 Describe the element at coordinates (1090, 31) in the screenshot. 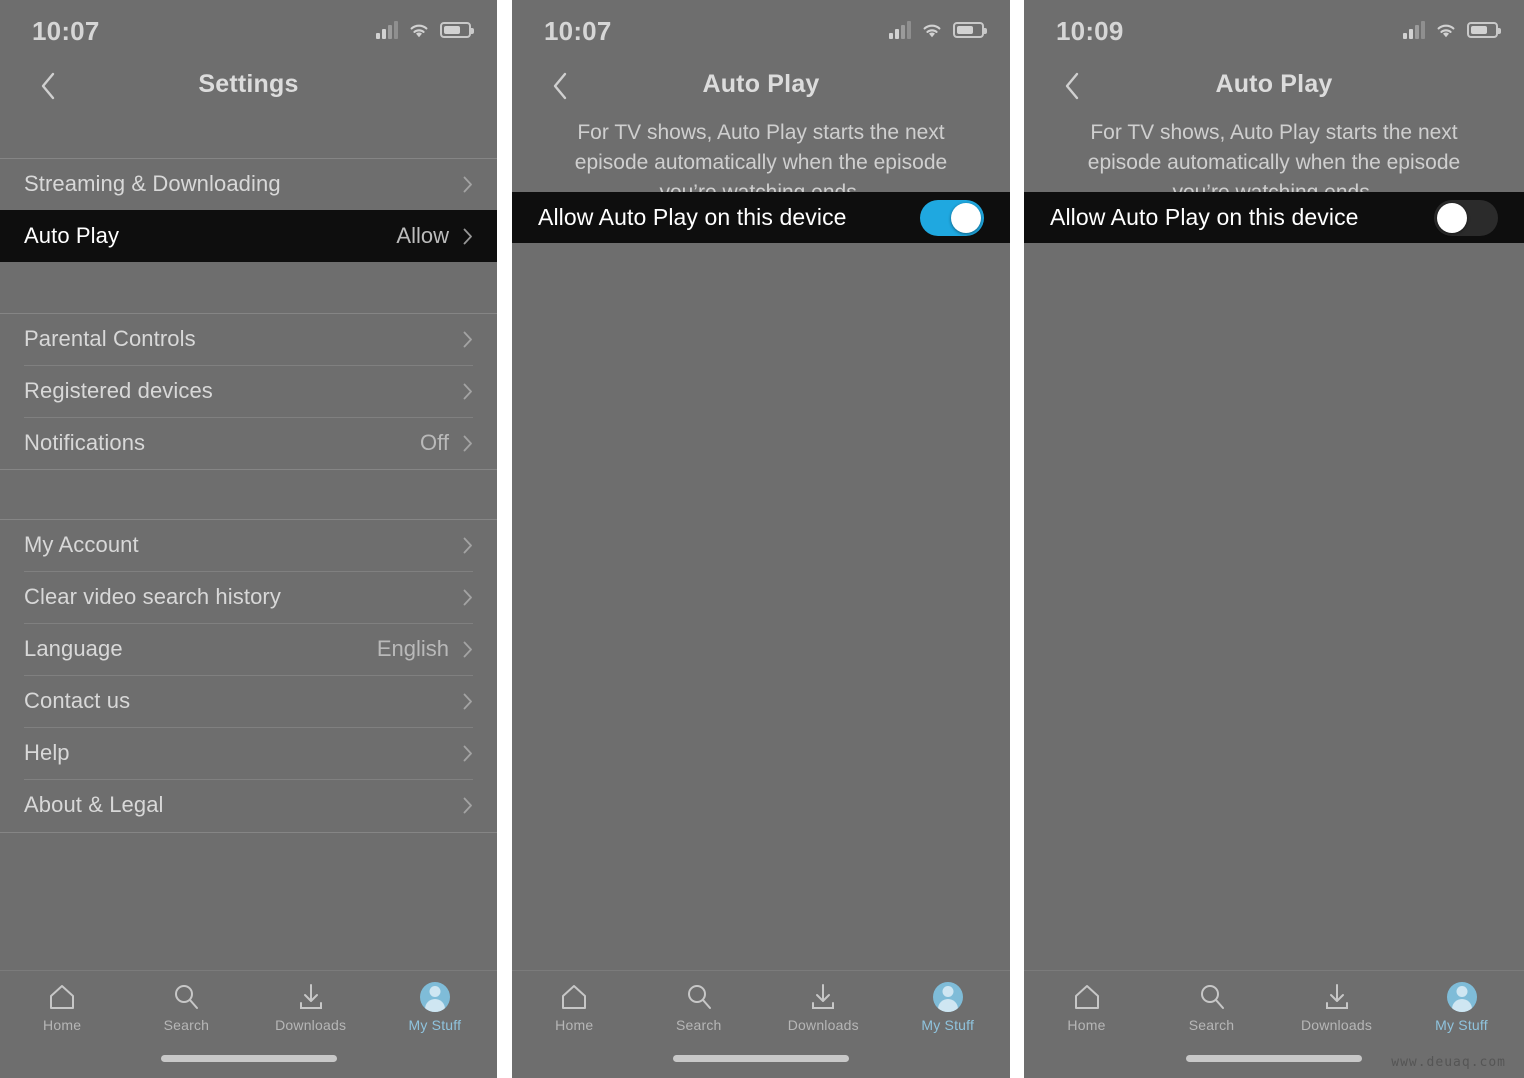

I see `status-time: 10:09` at that location.